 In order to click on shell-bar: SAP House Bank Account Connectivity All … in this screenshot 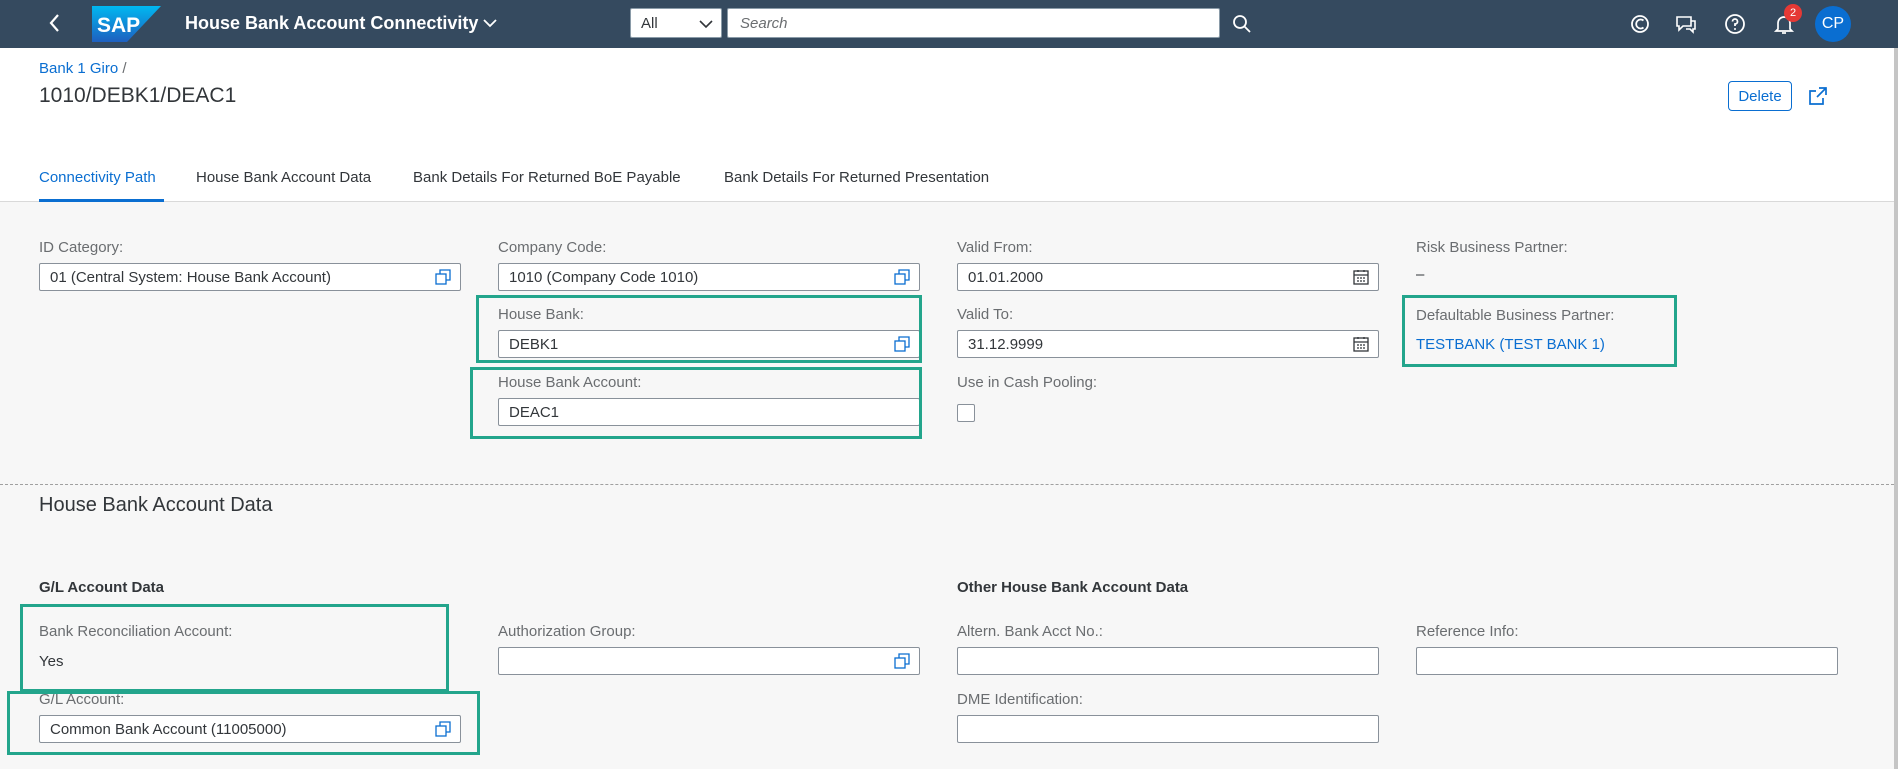, I will do `click(949, 24)`.